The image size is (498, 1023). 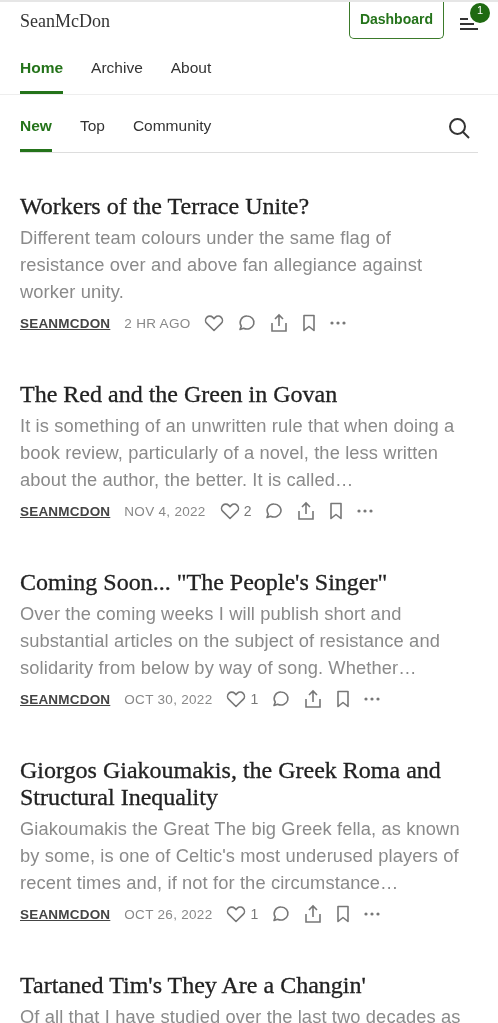 I want to click on post-date: OCT 30, 2022, so click(x=168, y=699).